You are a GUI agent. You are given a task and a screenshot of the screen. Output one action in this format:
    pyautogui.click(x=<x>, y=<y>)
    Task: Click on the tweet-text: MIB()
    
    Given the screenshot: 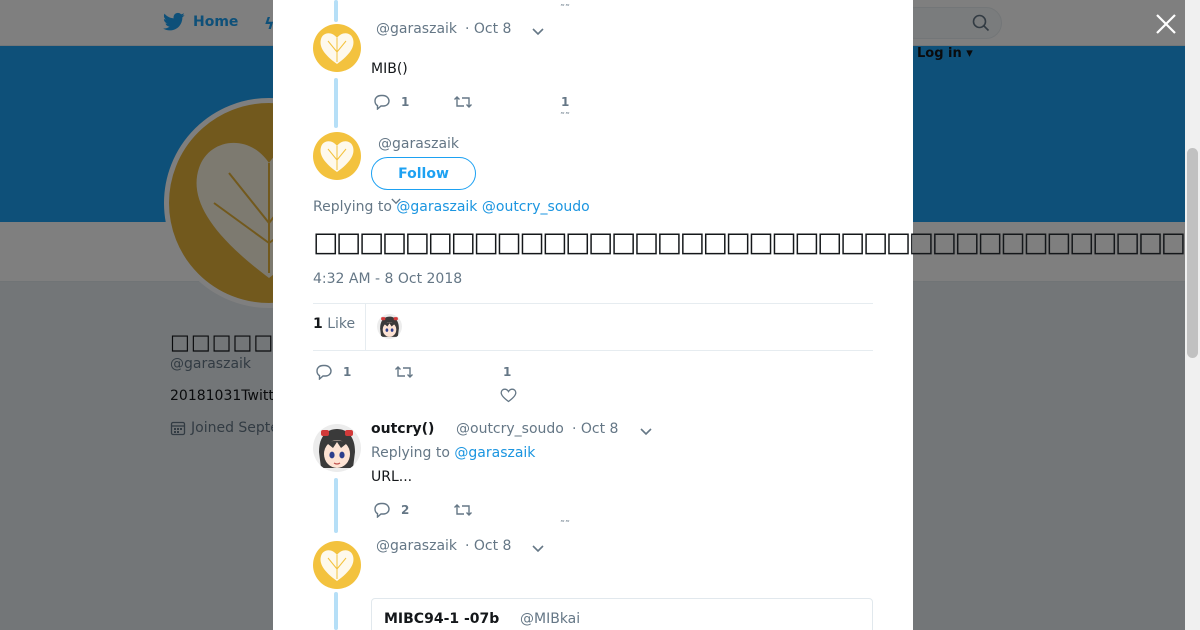 What is the action you would take?
    pyautogui.click(x=389, y=69)
    